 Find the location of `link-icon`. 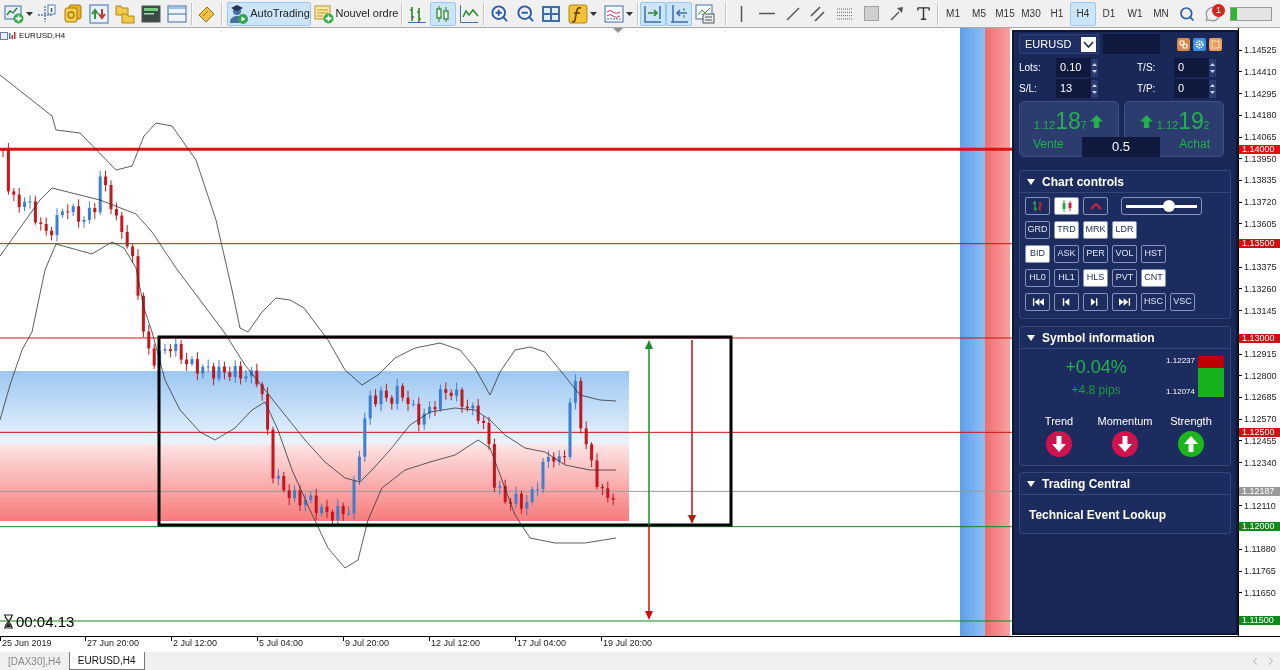

link-icon is located at coordinates (1183, 44).